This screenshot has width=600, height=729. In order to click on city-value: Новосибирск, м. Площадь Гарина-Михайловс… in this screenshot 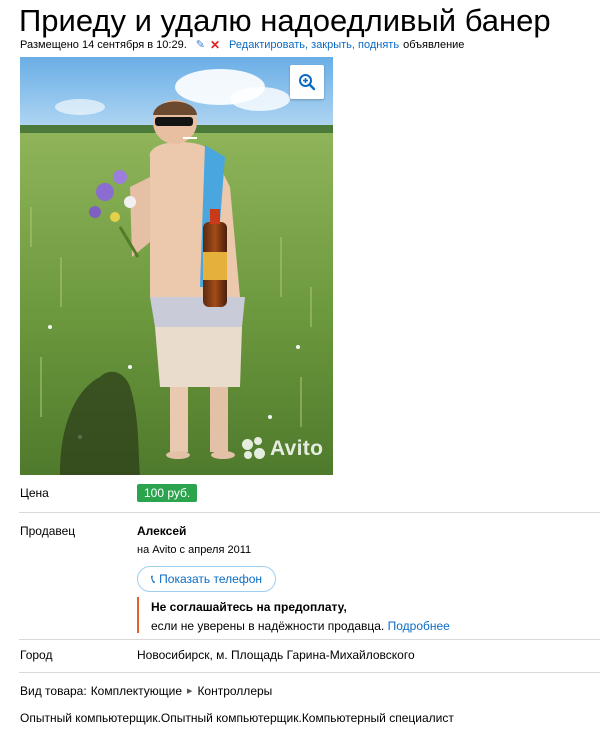, I will do `click(276, 655)`.